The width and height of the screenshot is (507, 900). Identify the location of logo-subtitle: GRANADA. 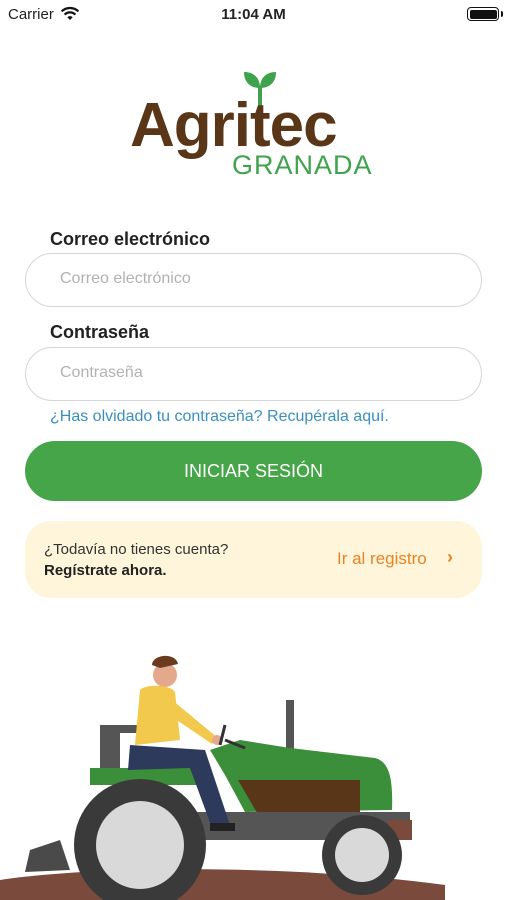
(302, 165).